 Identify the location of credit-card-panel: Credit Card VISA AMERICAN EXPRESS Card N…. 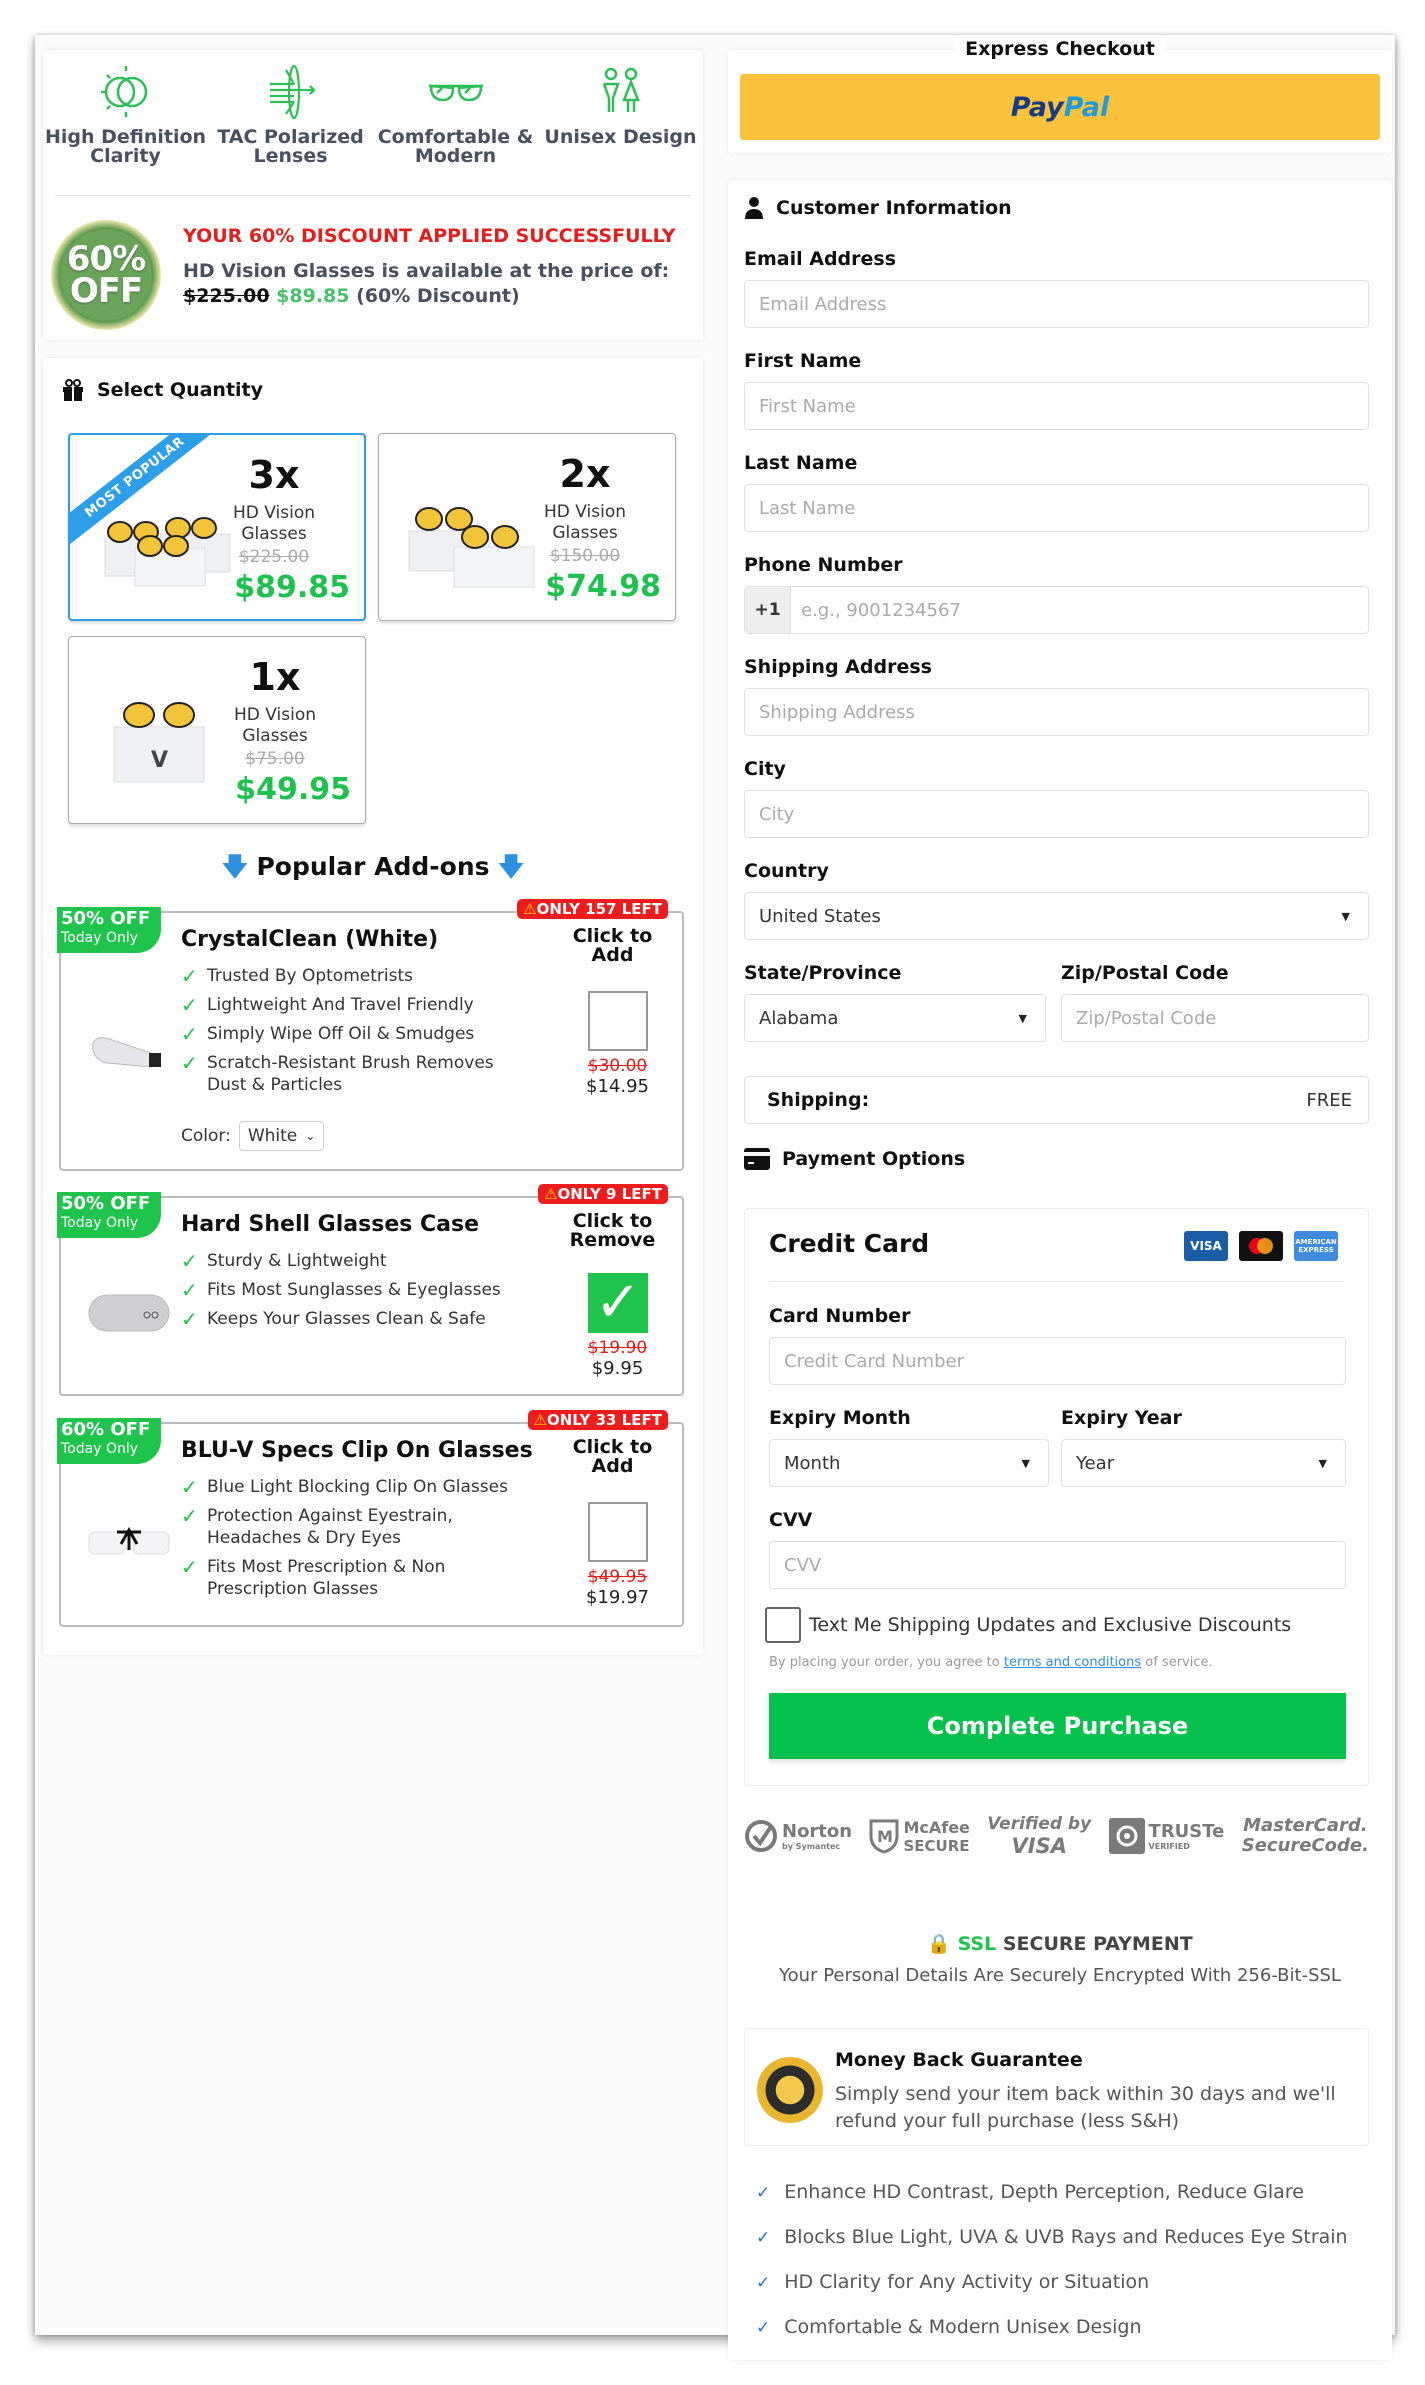
(1056, 1497).